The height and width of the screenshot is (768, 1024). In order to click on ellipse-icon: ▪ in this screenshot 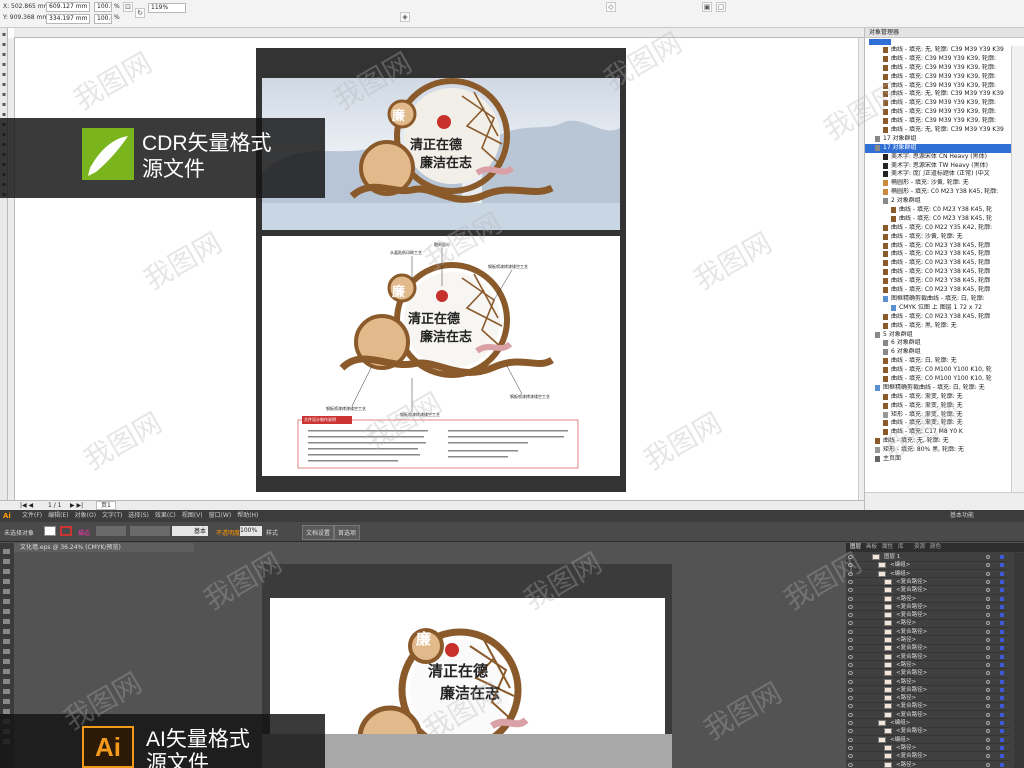, I will do `click(4, 105)`.